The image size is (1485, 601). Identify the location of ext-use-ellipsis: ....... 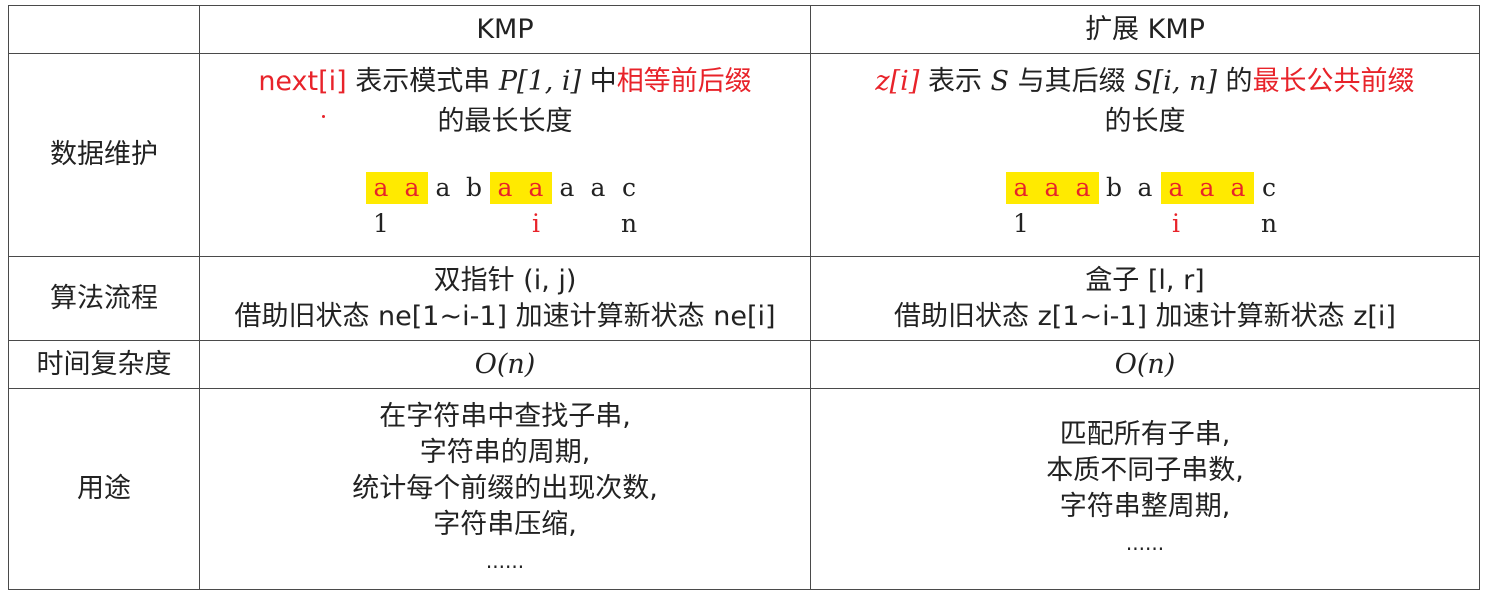
(1145, 543).